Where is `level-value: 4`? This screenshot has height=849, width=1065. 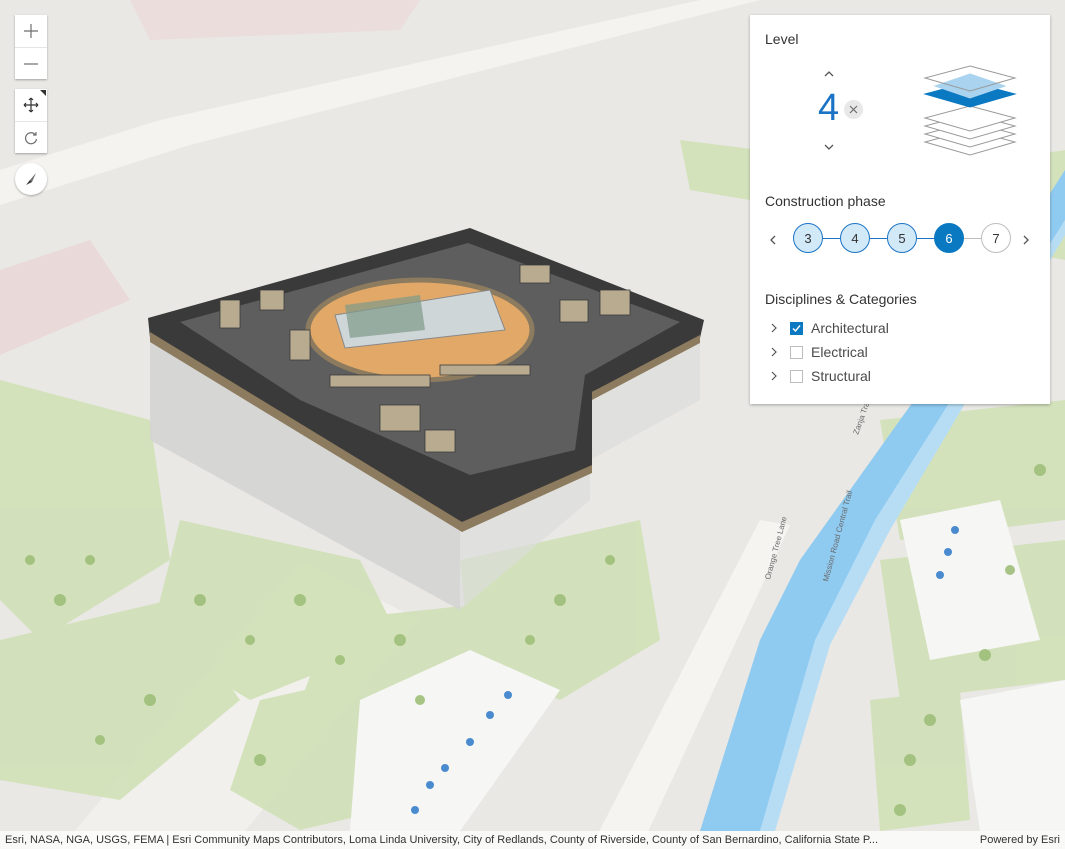
level-value: 4 is located at coordinates (829, 108).